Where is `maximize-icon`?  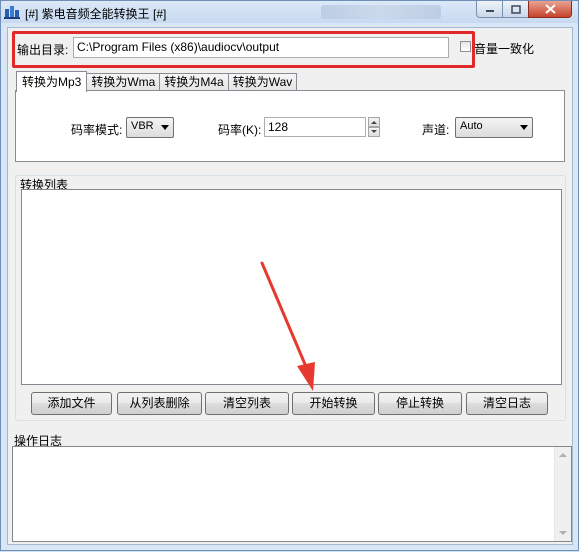
maximize-icon is located at coordinates (515, 9).